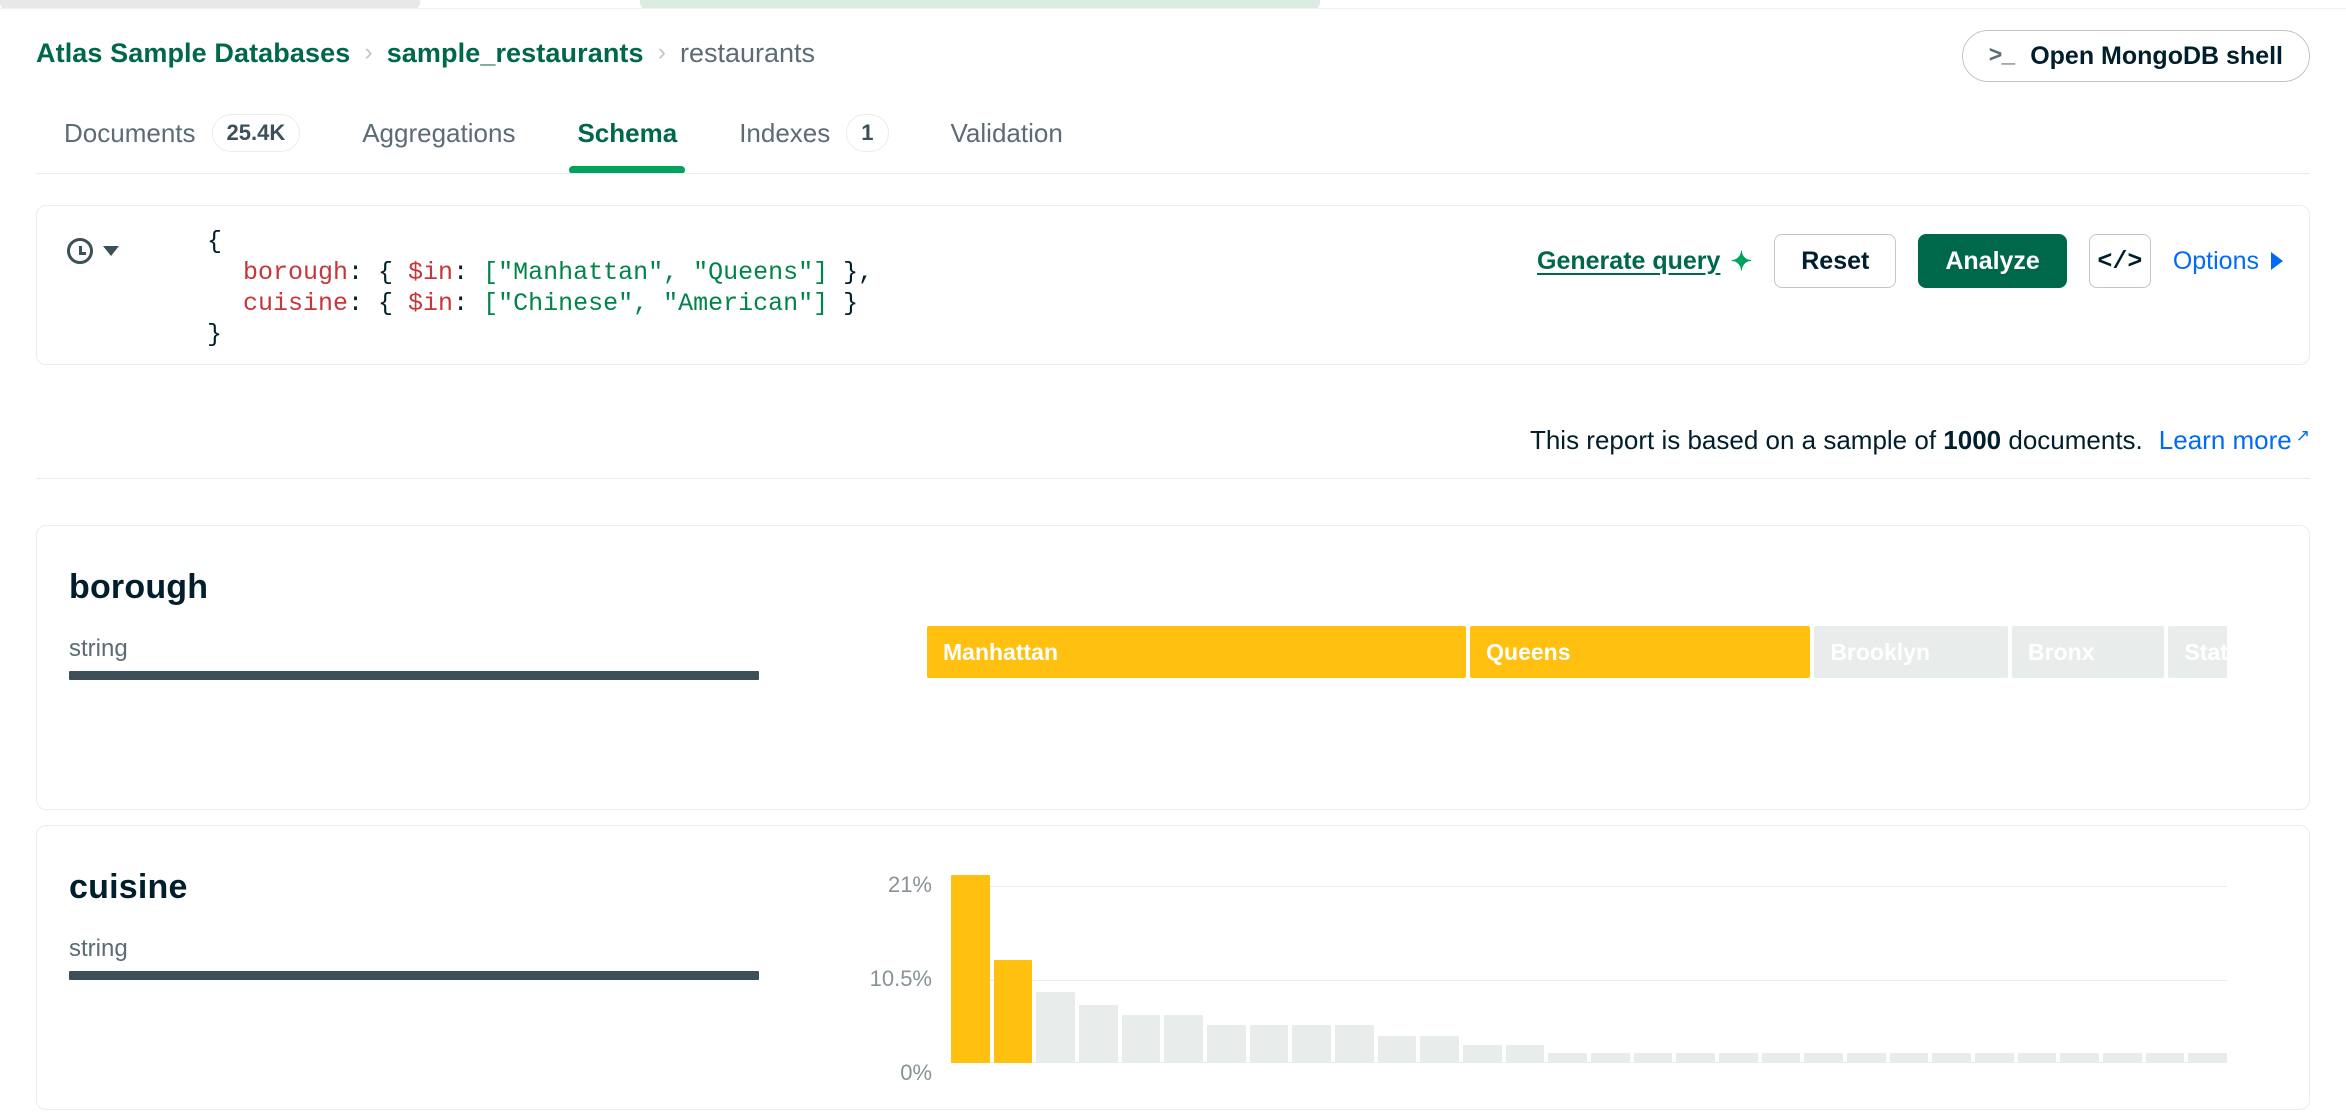 The height and width of the screenshot is (1114, 2346). Describe the element at coordinates (1173, 173) in the screenshot. I see `tab-bar-divider` at that location.